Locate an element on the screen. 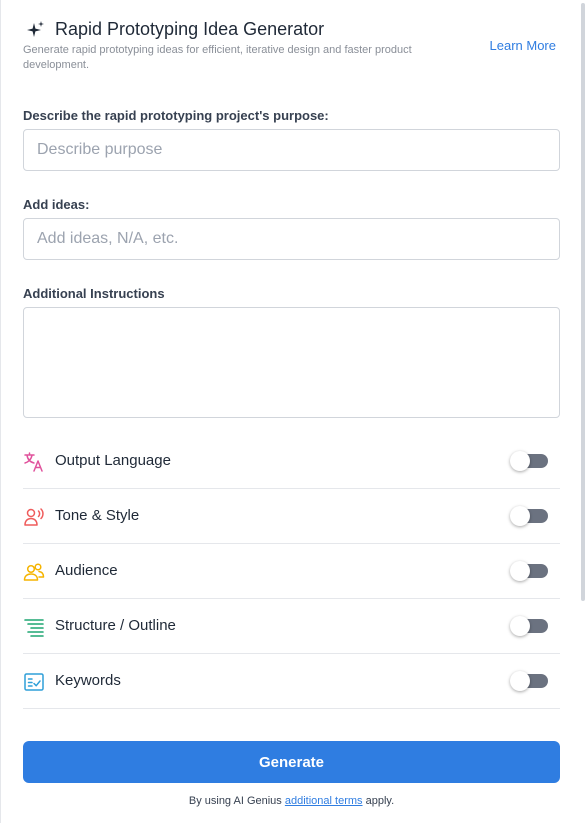 The height and width of the screenshot is (823, 587). option-audience: Audience is located at coordinates (291, 571).